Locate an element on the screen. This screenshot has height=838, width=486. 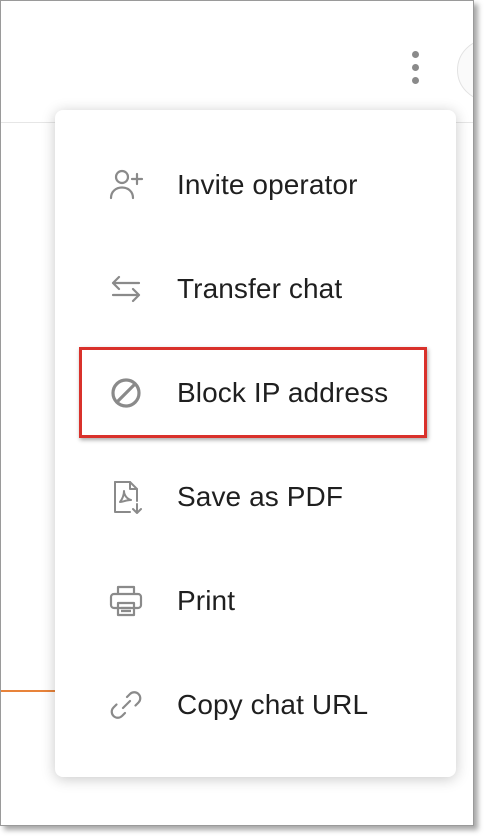
menu-item-label: Print is located at coordinates (206, 600).